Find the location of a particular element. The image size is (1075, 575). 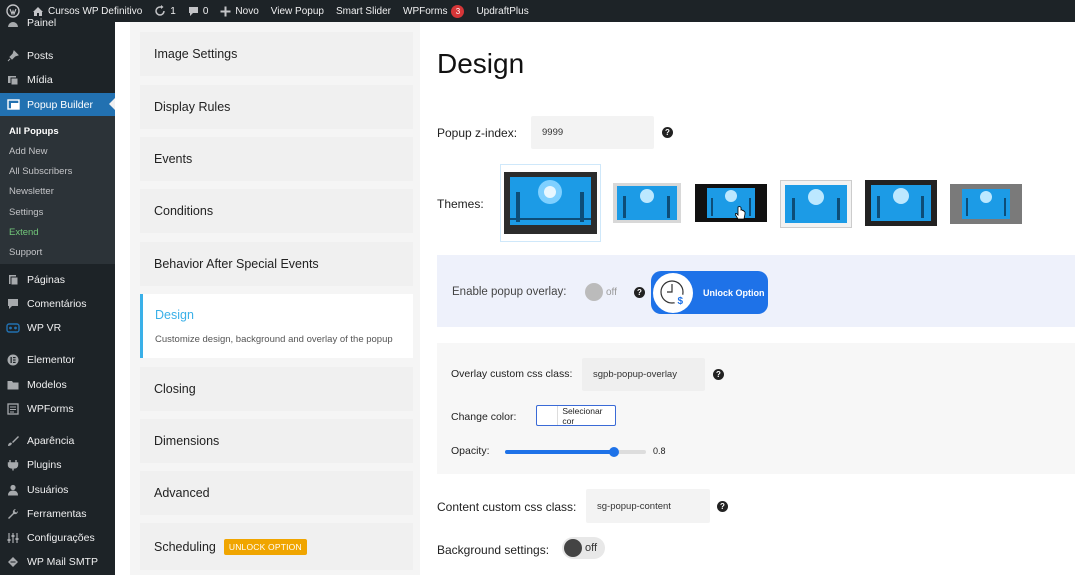

submenu-extend: Extend is located at coordinates (24, 232).